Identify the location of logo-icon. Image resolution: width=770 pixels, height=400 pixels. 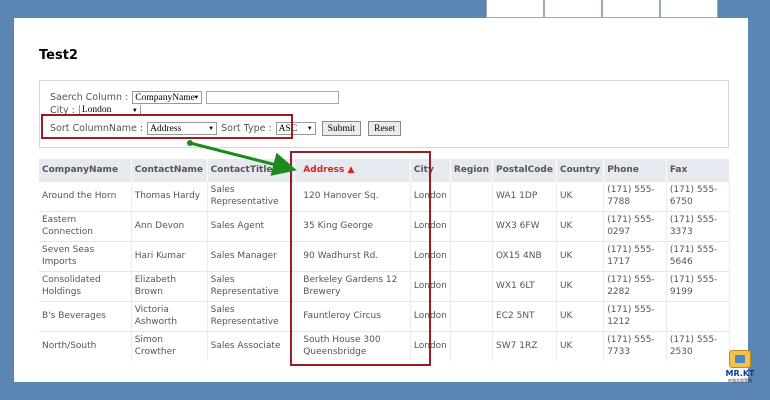
(740, 359).